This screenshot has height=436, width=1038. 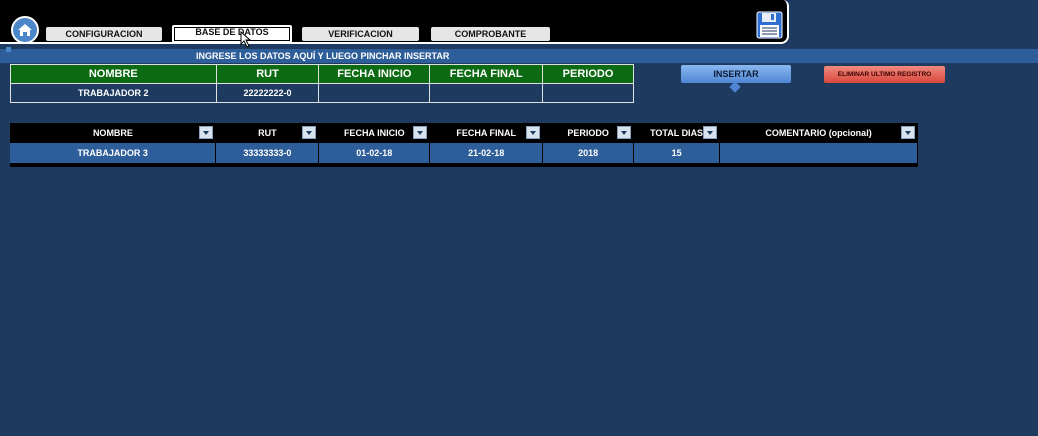 I want to click on records-header-rut: RUT, so click(x=267, y=133).